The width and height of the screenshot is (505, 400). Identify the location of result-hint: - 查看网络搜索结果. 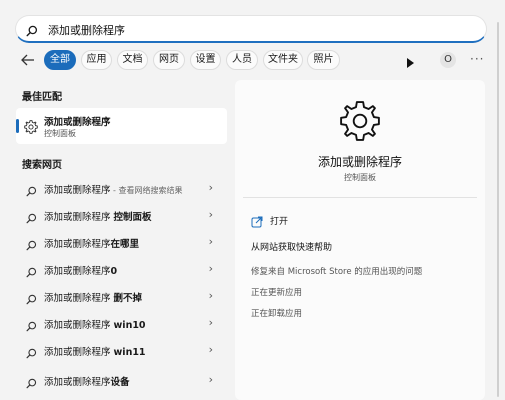
(146, 190).